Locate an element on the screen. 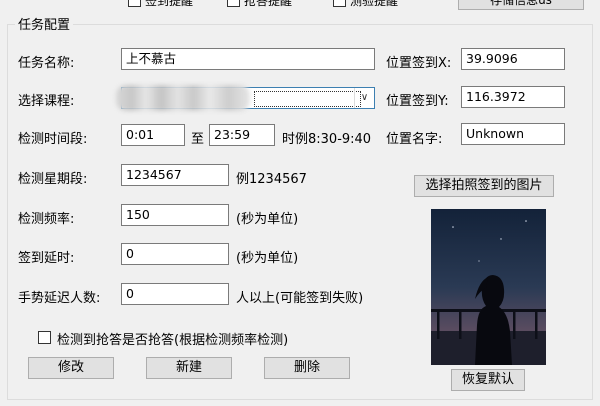  group-title: 任务配置 is located at coordinates (44, 23).